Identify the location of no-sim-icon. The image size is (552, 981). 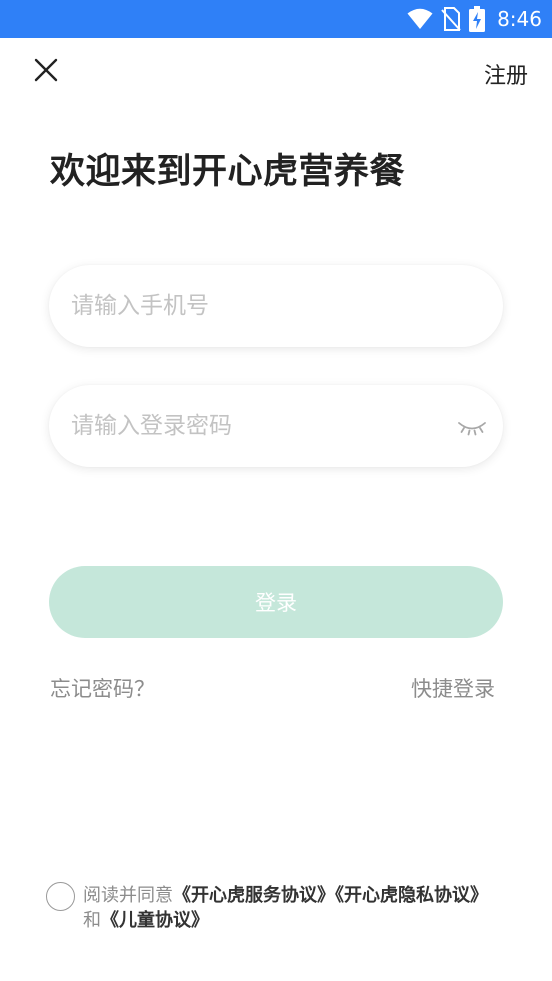
(451, 19).